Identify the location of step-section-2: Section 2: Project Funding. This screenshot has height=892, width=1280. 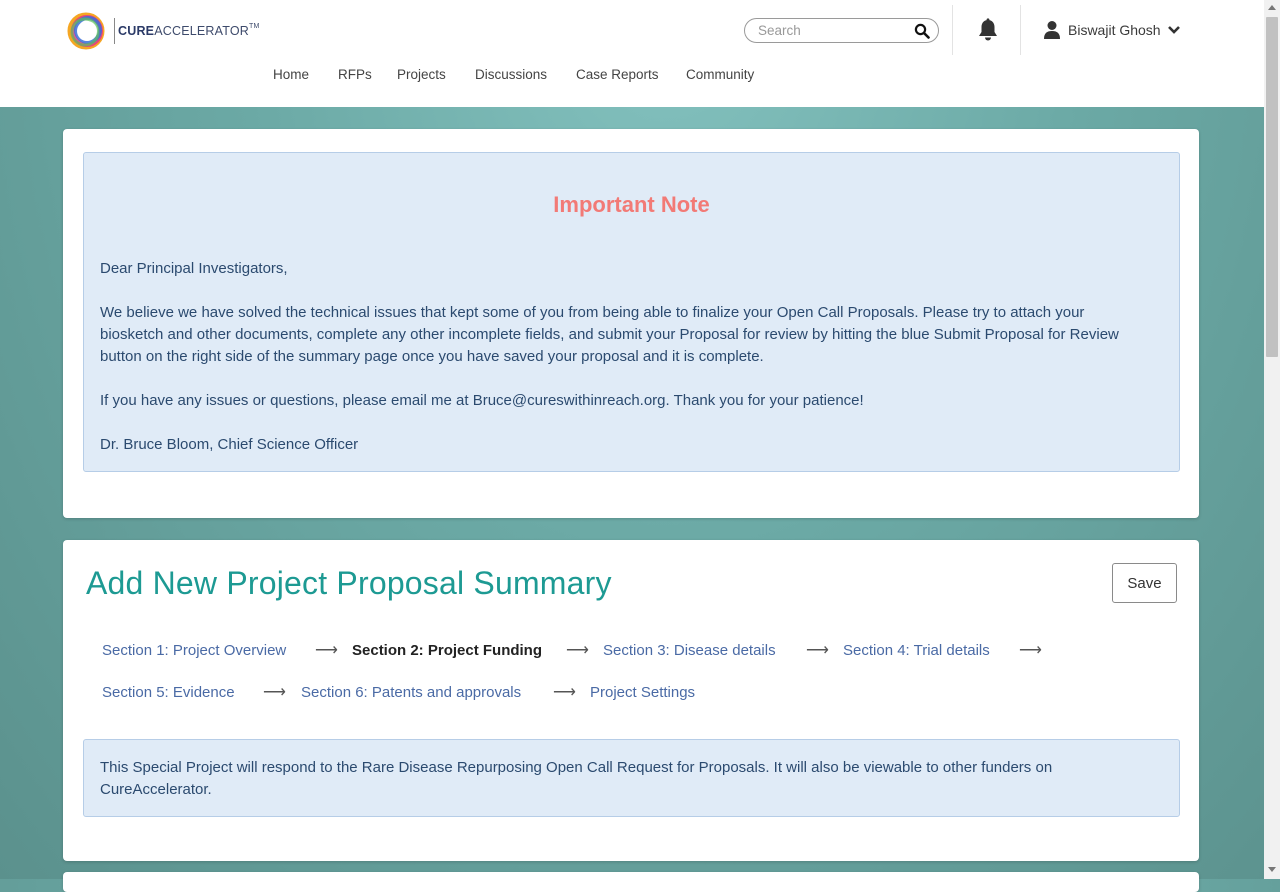
(447, 651).